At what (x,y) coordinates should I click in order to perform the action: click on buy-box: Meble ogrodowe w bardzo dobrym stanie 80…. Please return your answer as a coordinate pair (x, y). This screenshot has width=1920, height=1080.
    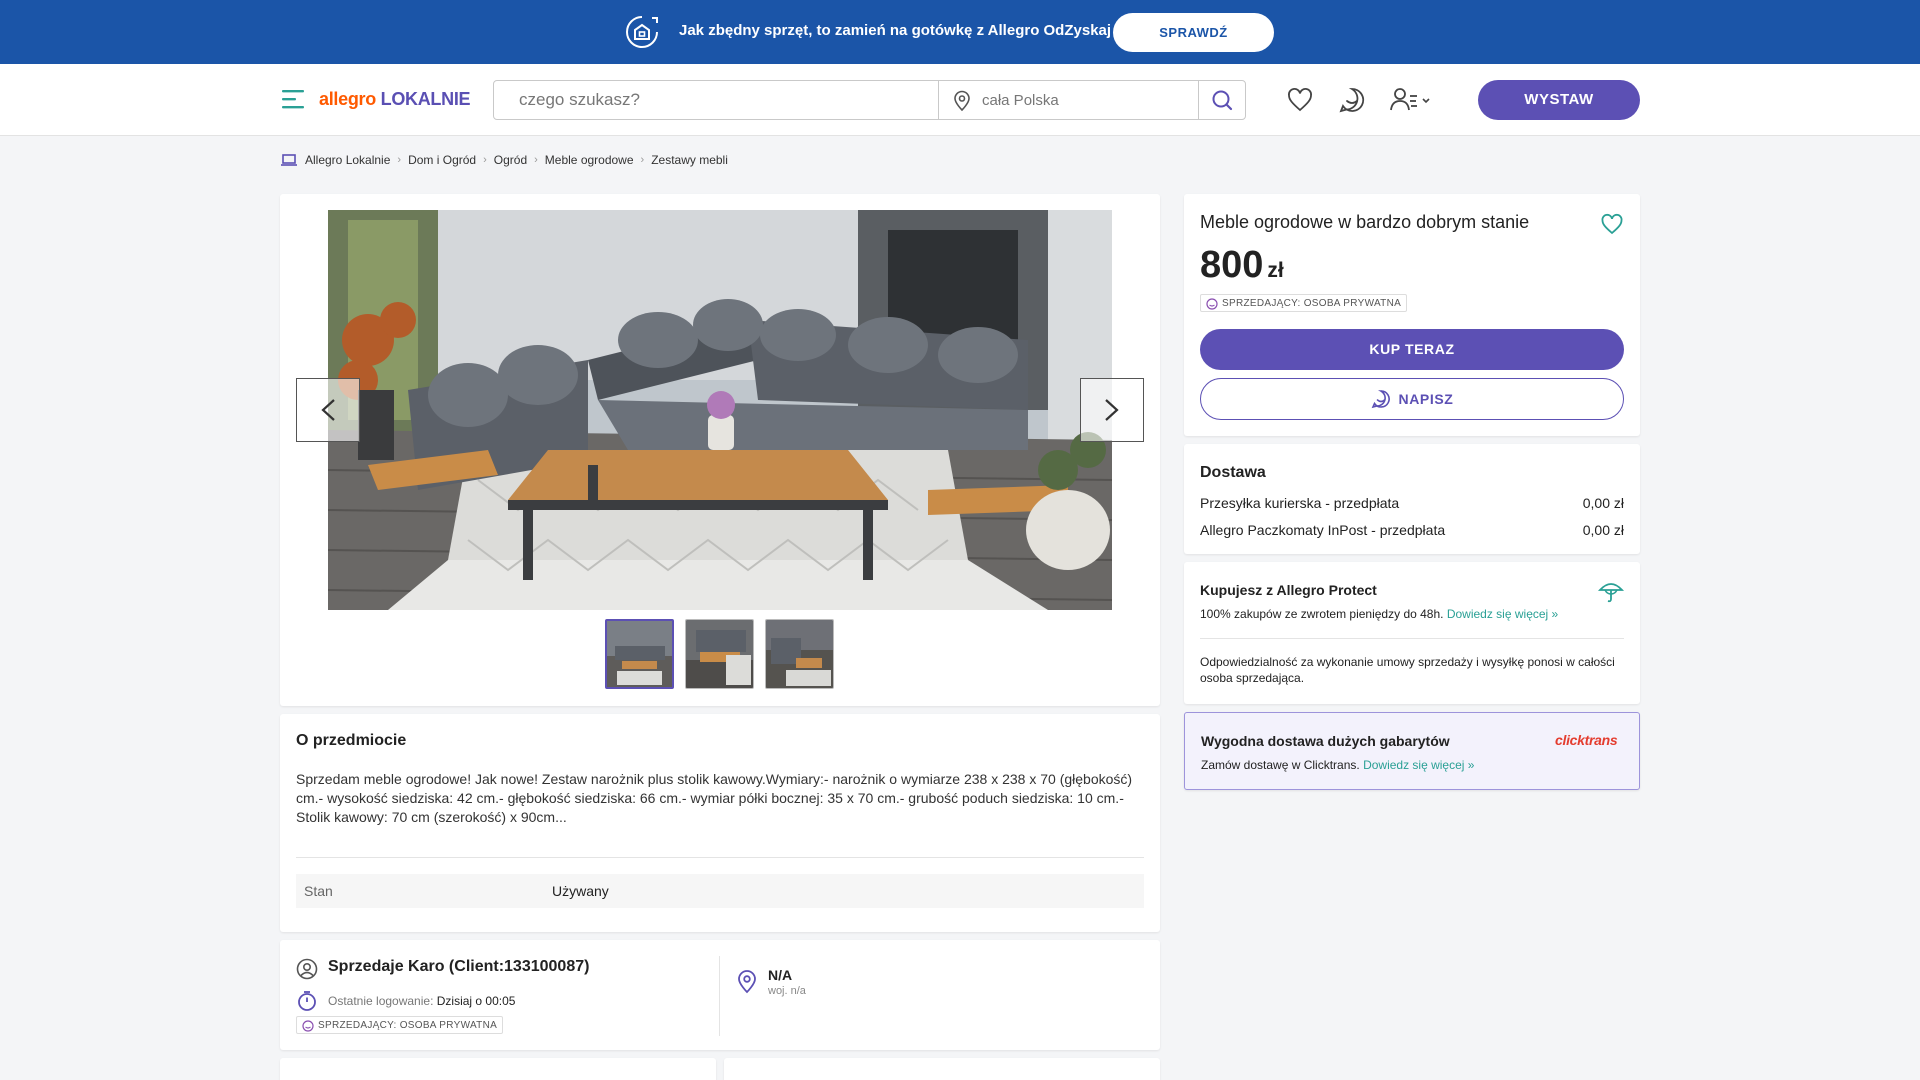
    Looking at the image, I should click on (1412, 315).